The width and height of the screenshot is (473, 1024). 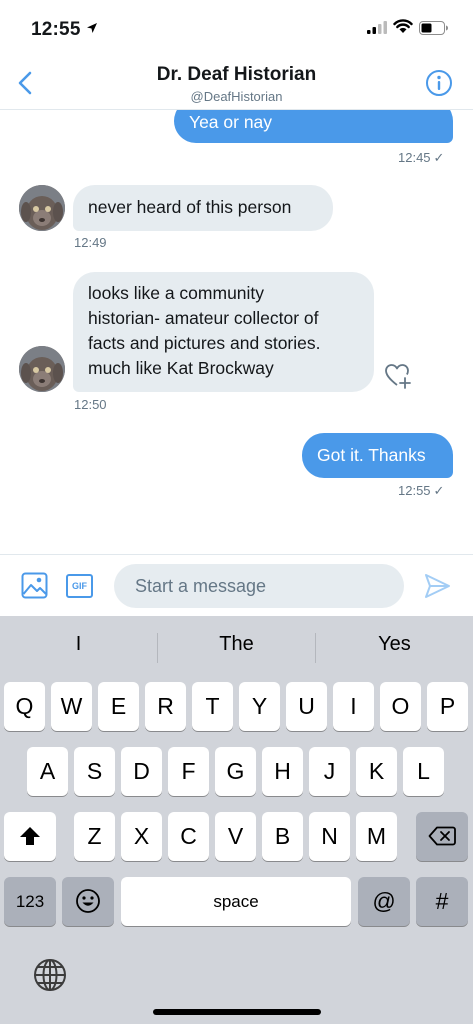 What do you see at coordinates (190, 207) in the screenshot?
I see `message-text: never heard of this person` at bounding box center [190, 207].